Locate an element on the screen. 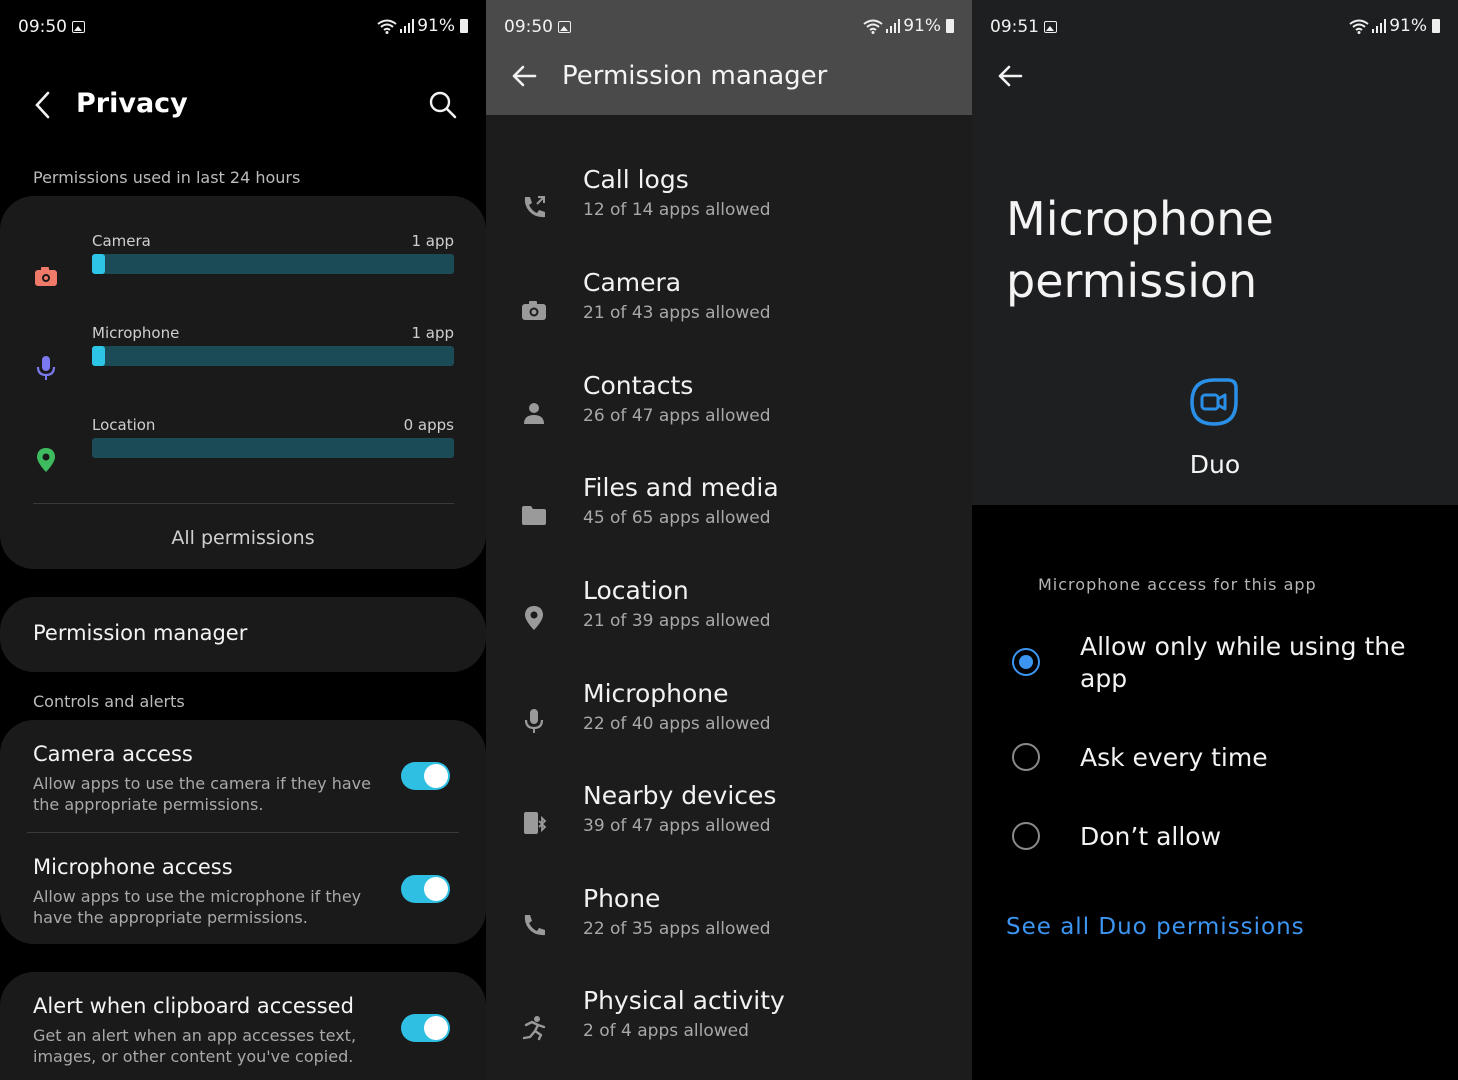 The height and width of the screenshot is (1080, 1458). running-icon is located at coordinates (534, 1028).